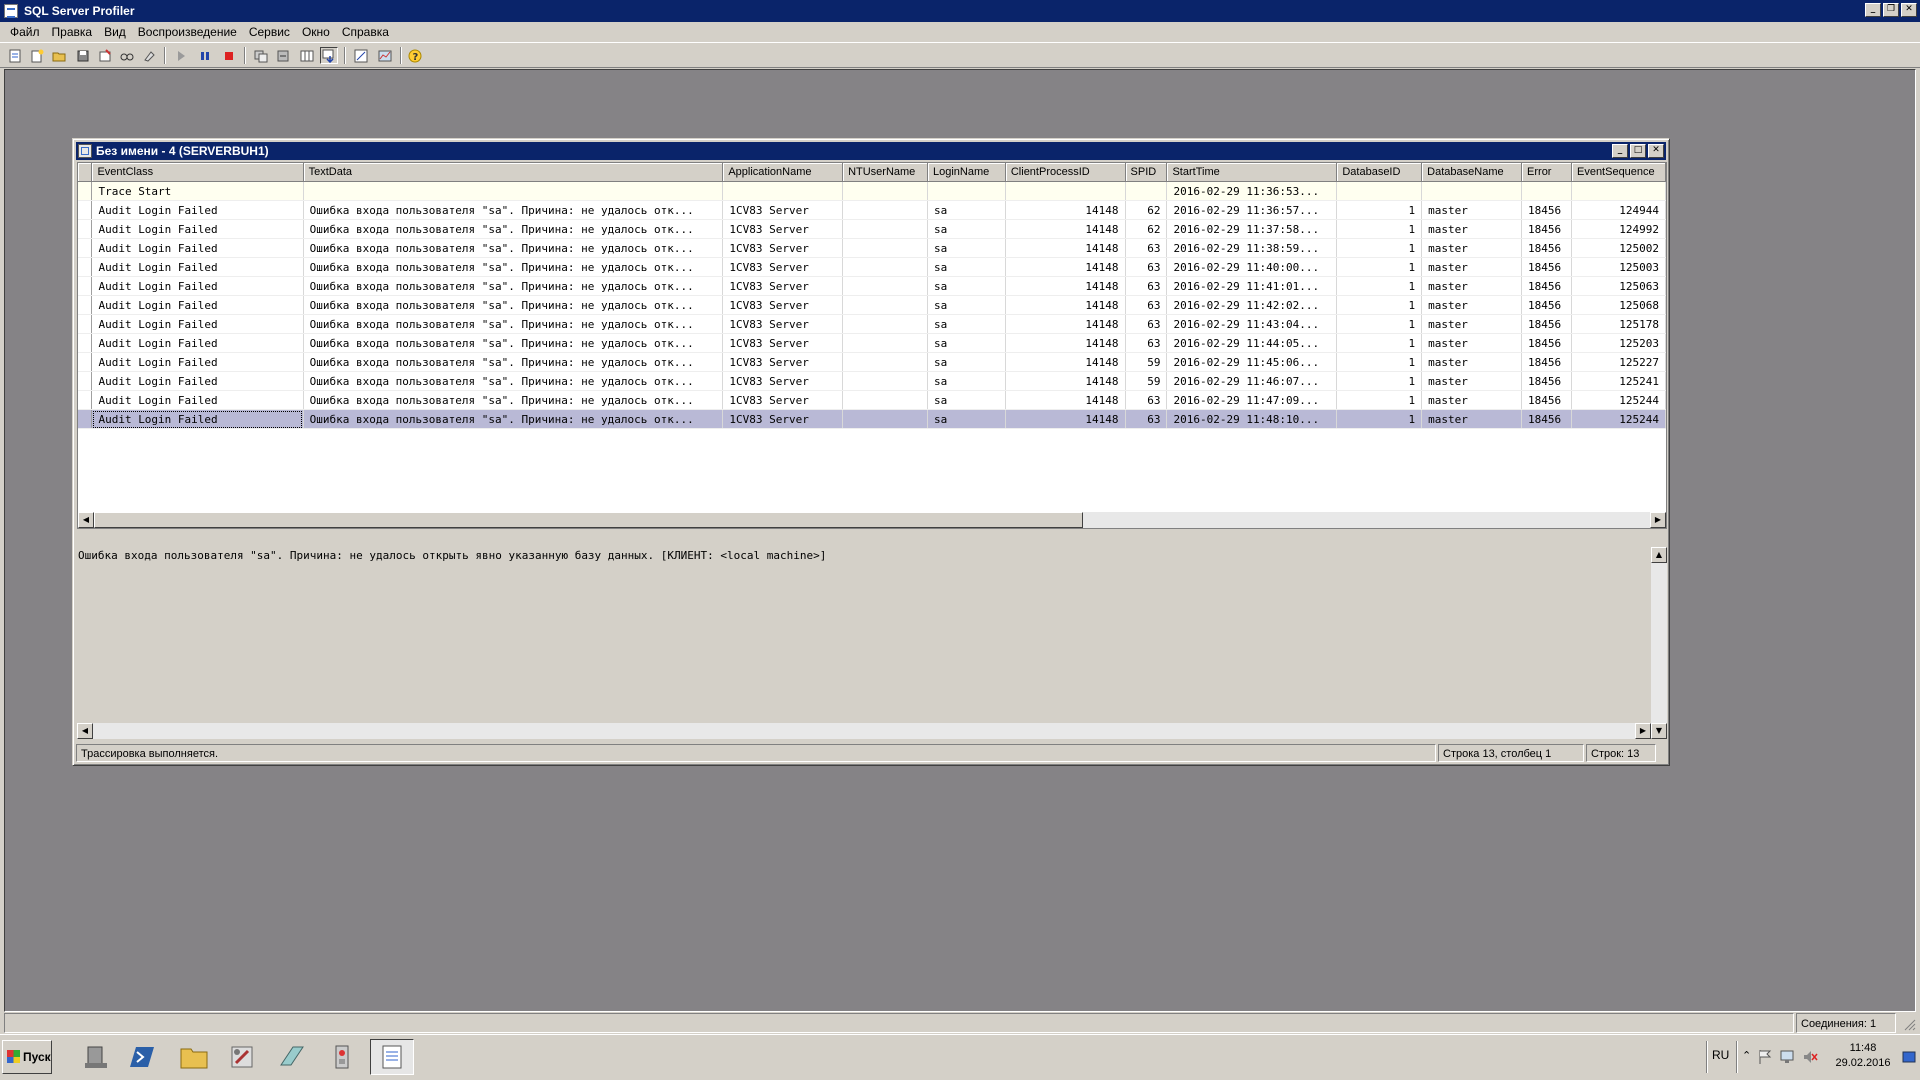  I want to click on grid-horizontal-scrollbar: ◀ ▶, so click(872, 520).